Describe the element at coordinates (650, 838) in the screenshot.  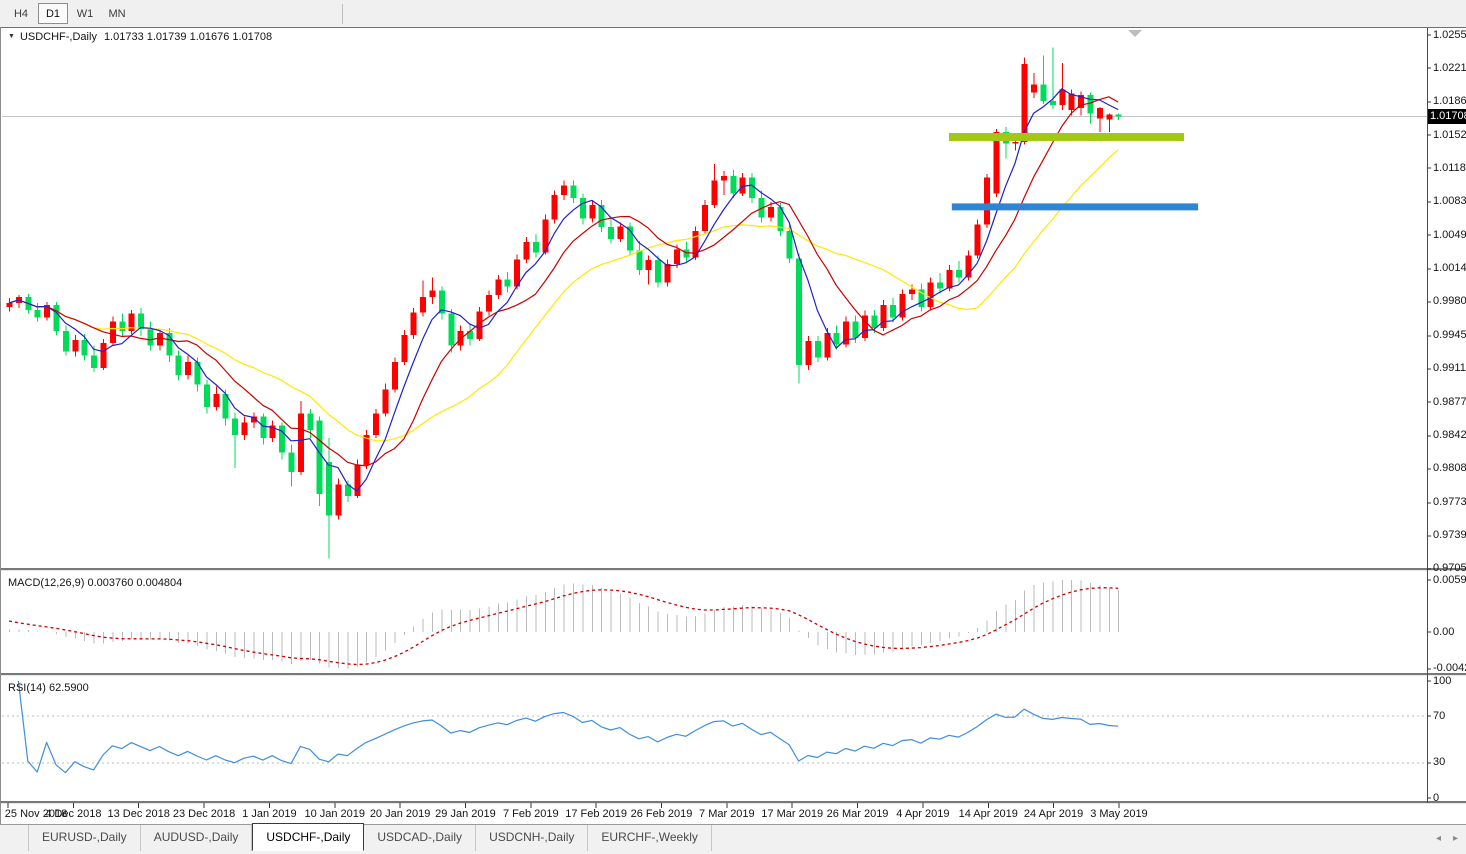
I see `chart-tab-eurchf-weekly: EURCHF-,Weekly` at that location.